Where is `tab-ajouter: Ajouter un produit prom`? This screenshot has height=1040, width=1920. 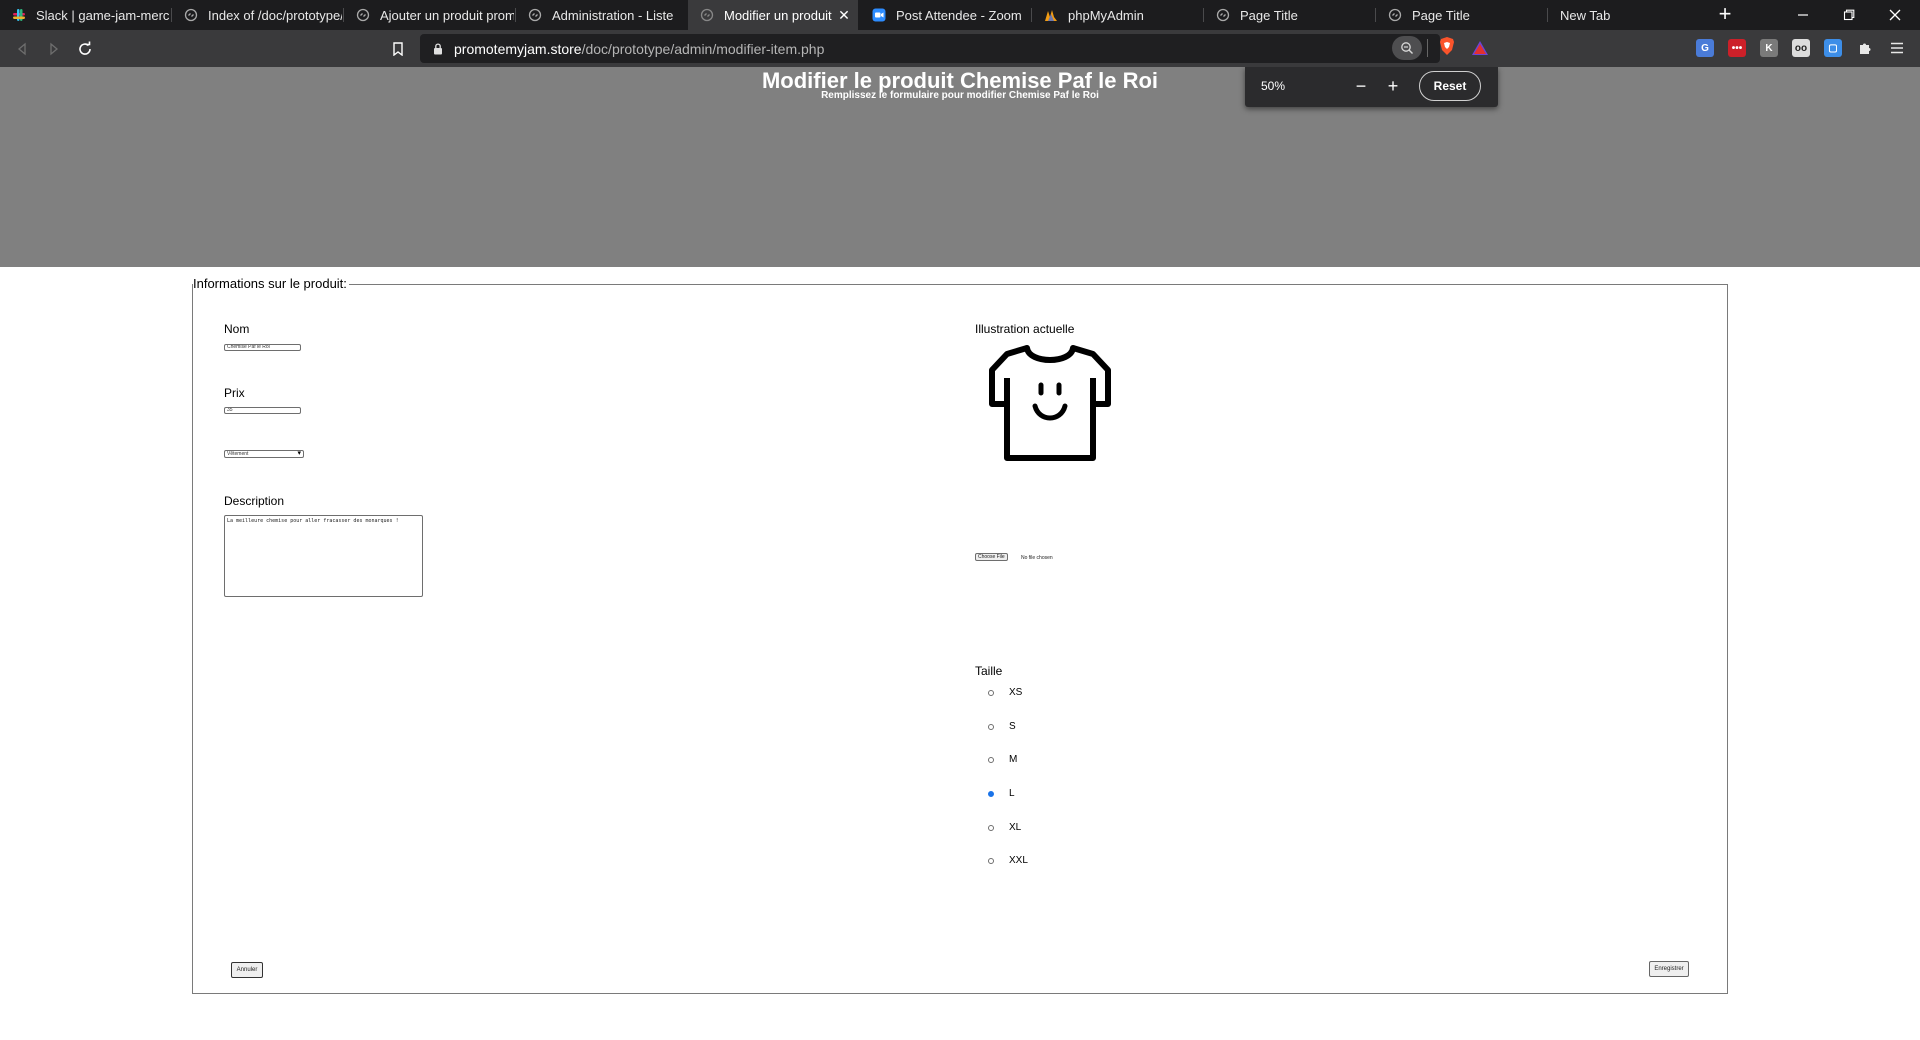
tab-ajouter: Ajouter un produit prom is located at coordinates (429, 15).